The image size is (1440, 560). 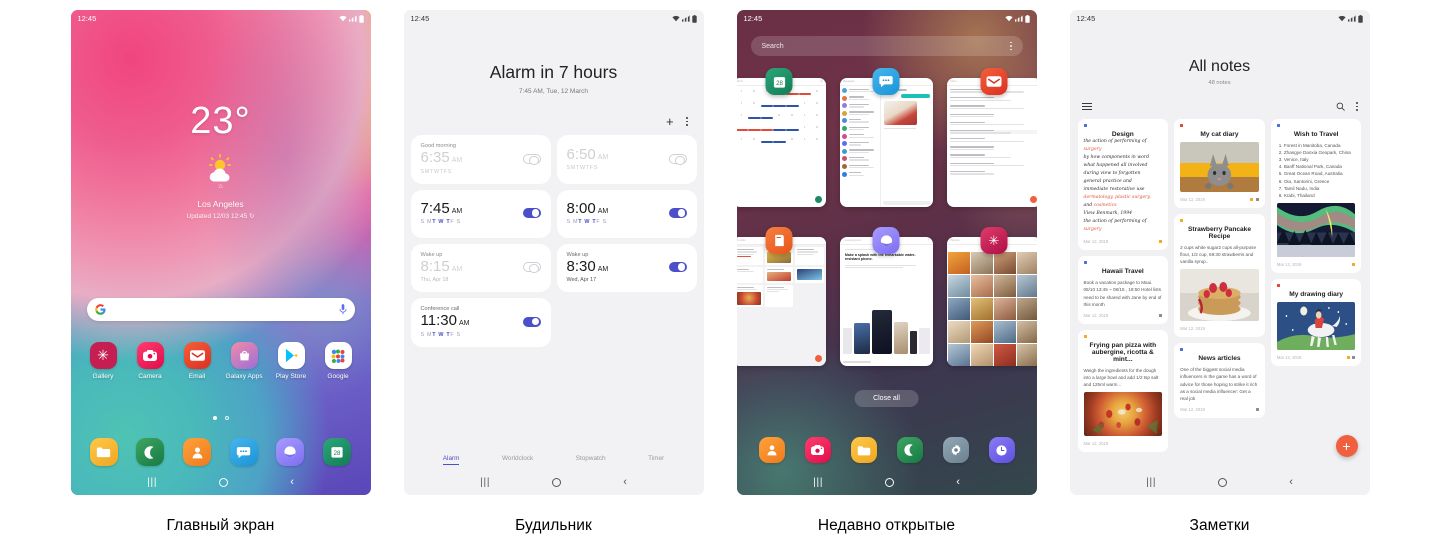 I want to click on dock-messages, so click(x=244, y=452).